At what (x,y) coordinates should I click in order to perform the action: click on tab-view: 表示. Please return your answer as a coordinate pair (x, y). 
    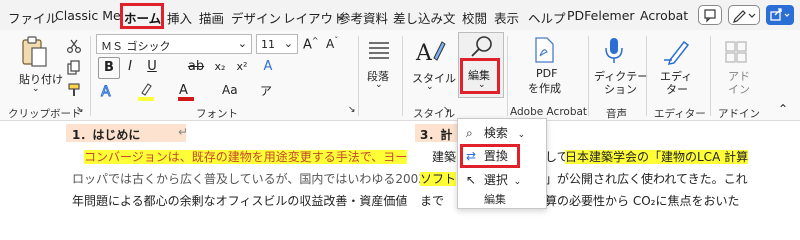
    Looking at the image, I should click on (506, 17).